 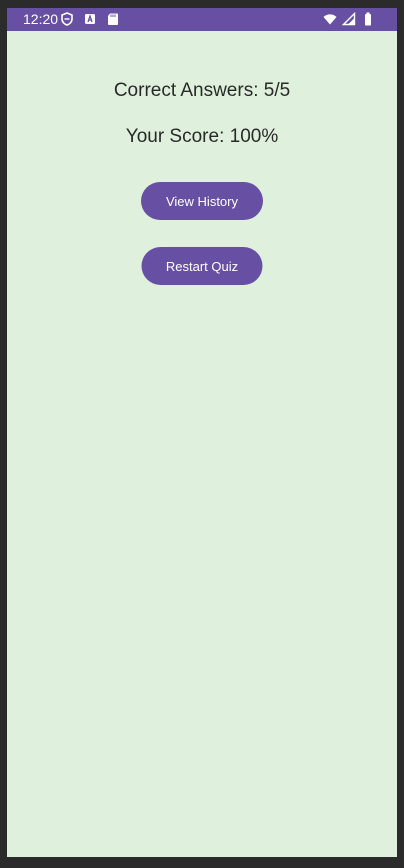 I want to click on status-left-icons, so click(x=90, y=19).